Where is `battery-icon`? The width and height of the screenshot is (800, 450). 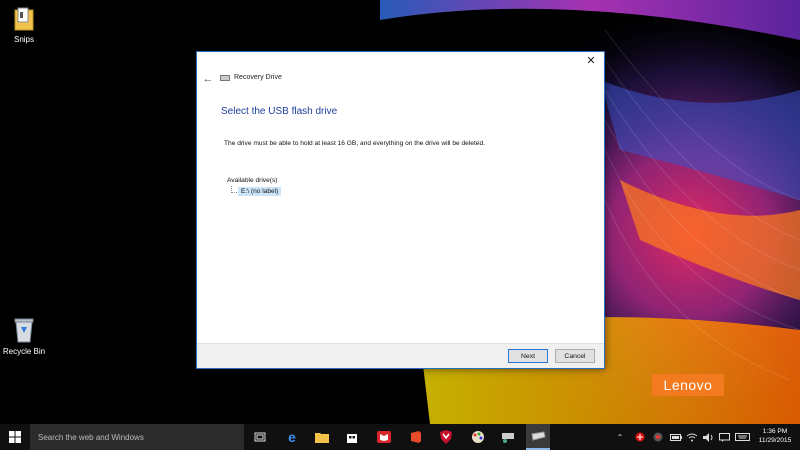
battery-icon is located at coordinates (676, 437).